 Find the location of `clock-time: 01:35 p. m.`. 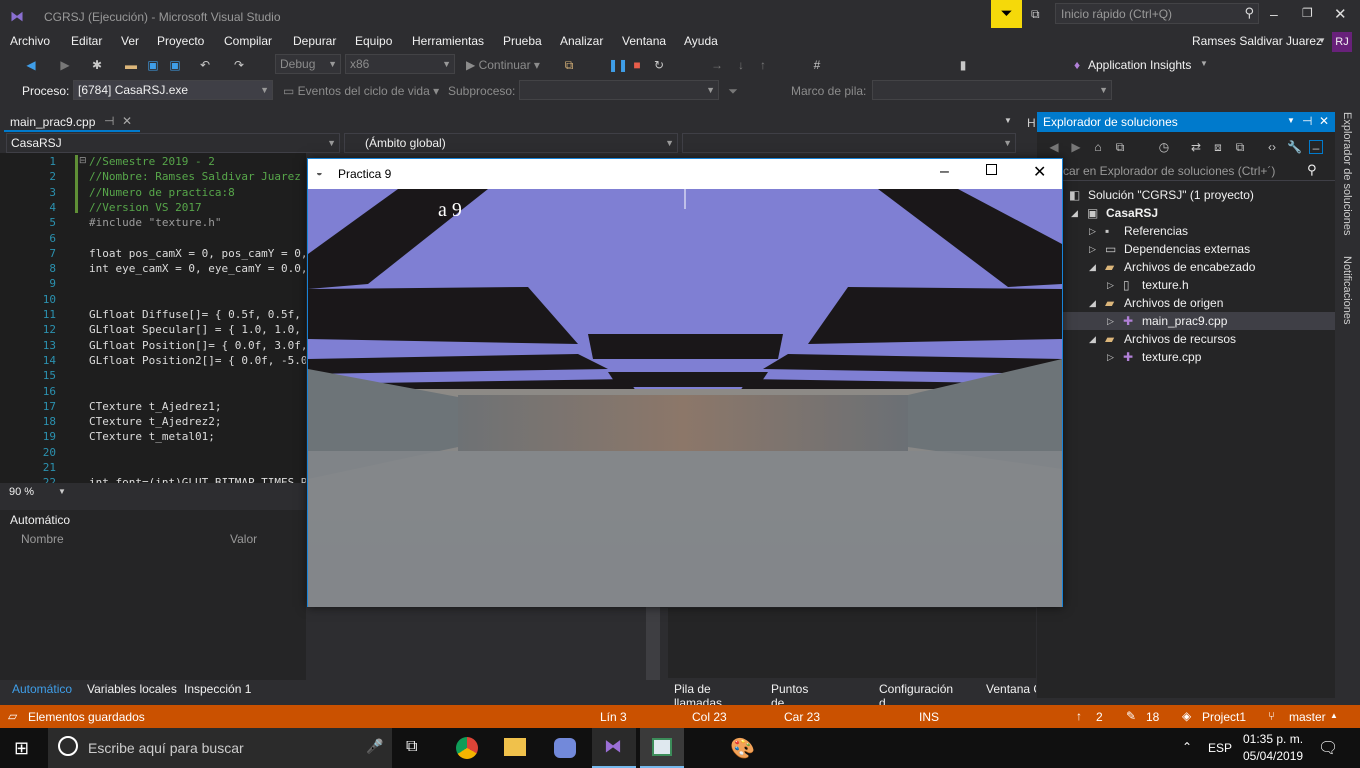

clock-time: 01:35 p. m. is located at coordinates (1273, 739).